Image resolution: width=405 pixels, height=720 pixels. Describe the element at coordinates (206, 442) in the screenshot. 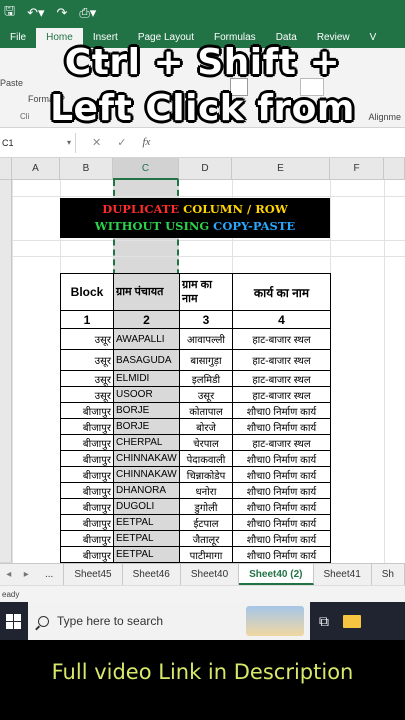

I see `table-cell: चेरपाल` at that location.